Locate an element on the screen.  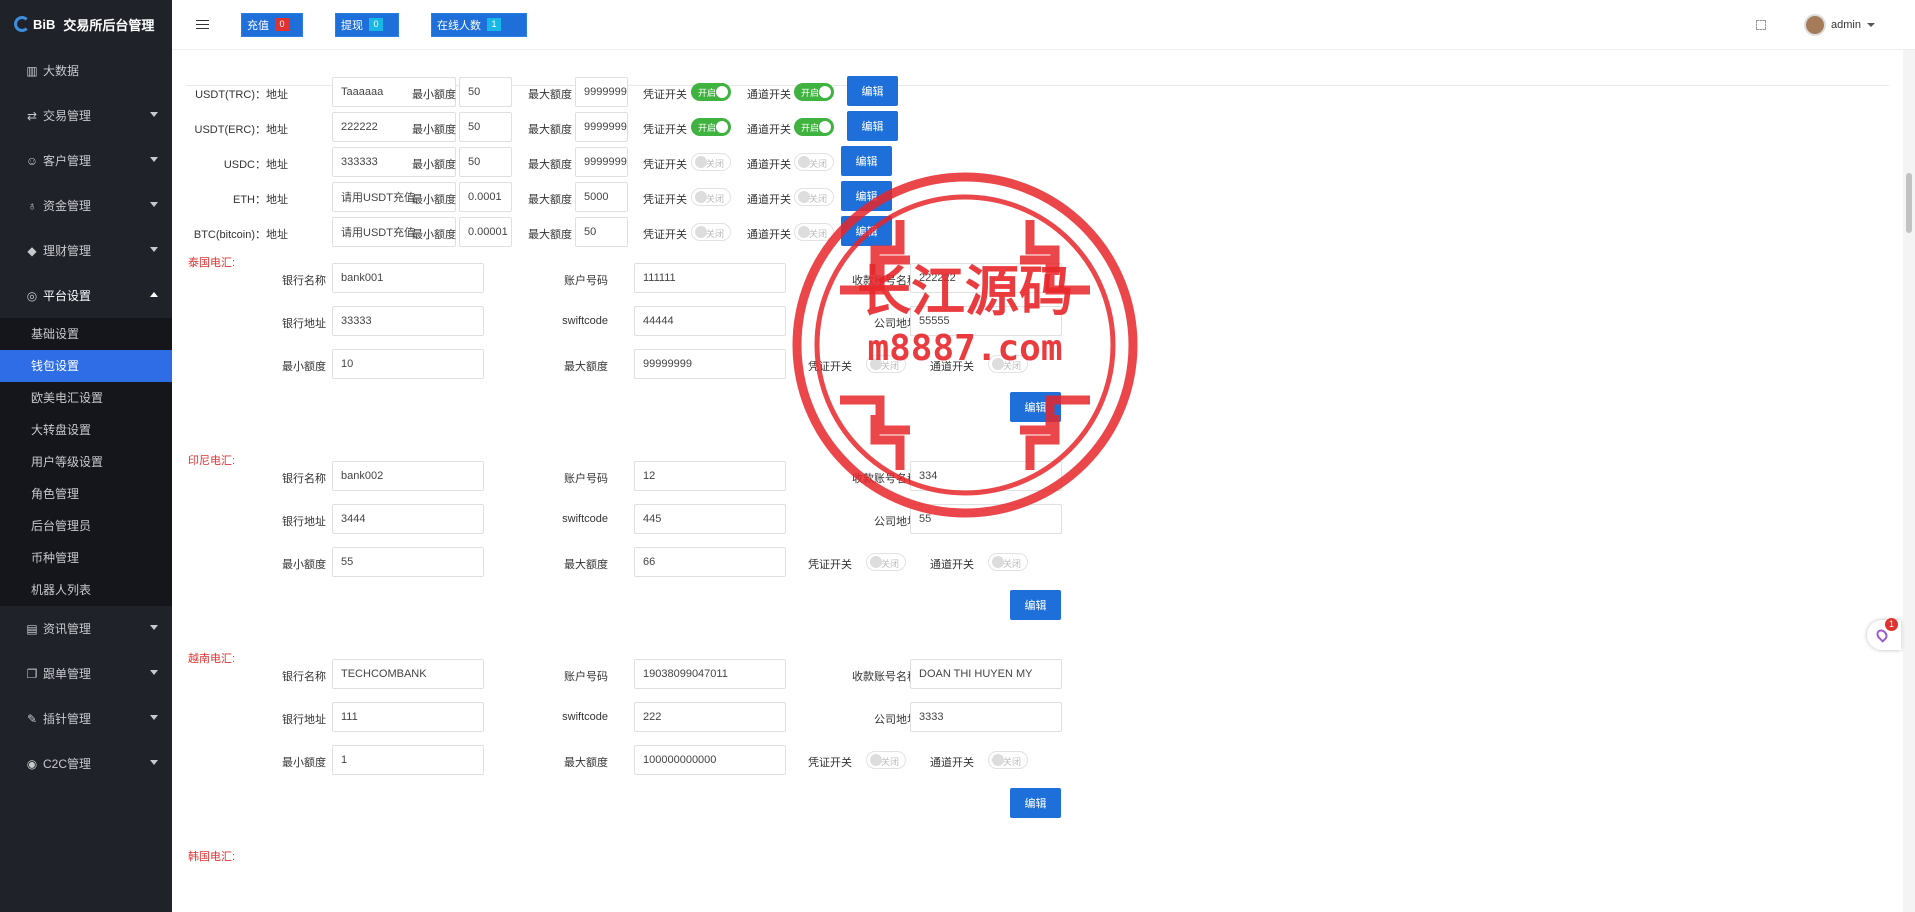
channel-switch-label: 通道开关 is located at coordinates (769, 200).